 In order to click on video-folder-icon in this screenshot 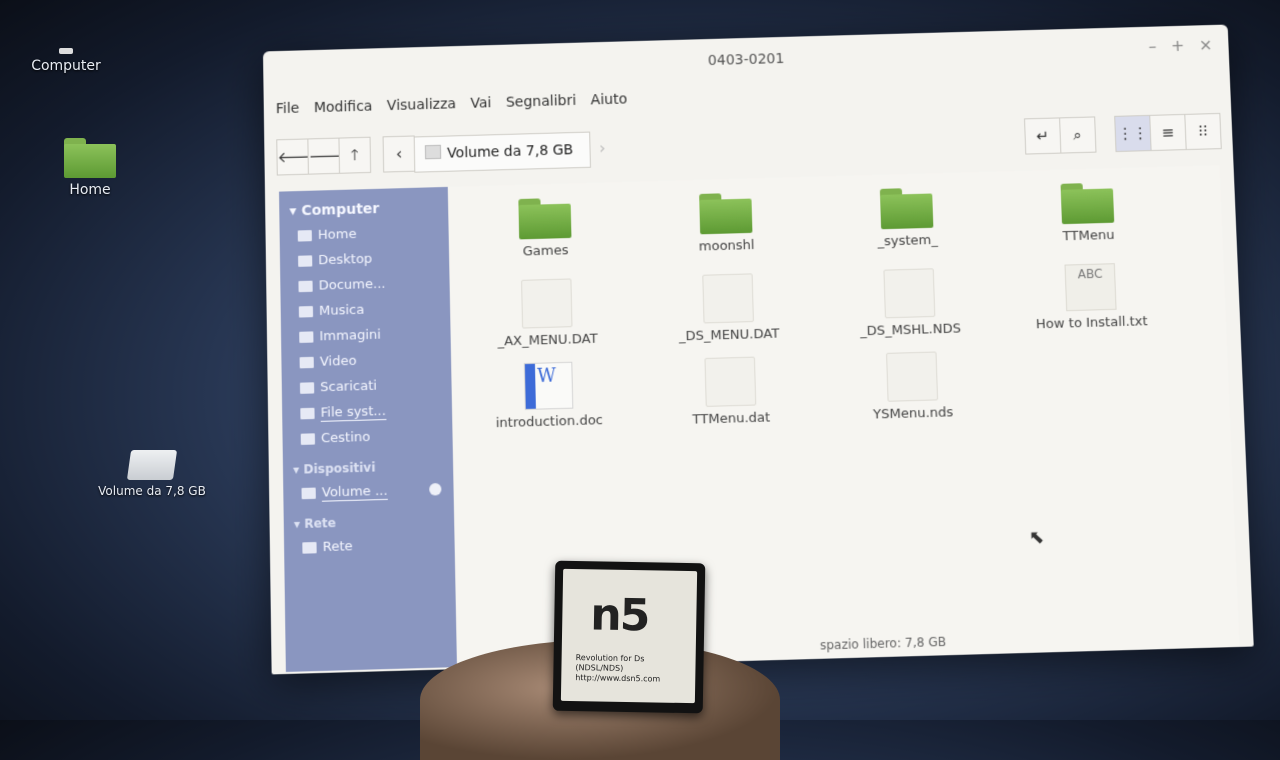, I will do `click(306, 362)`.